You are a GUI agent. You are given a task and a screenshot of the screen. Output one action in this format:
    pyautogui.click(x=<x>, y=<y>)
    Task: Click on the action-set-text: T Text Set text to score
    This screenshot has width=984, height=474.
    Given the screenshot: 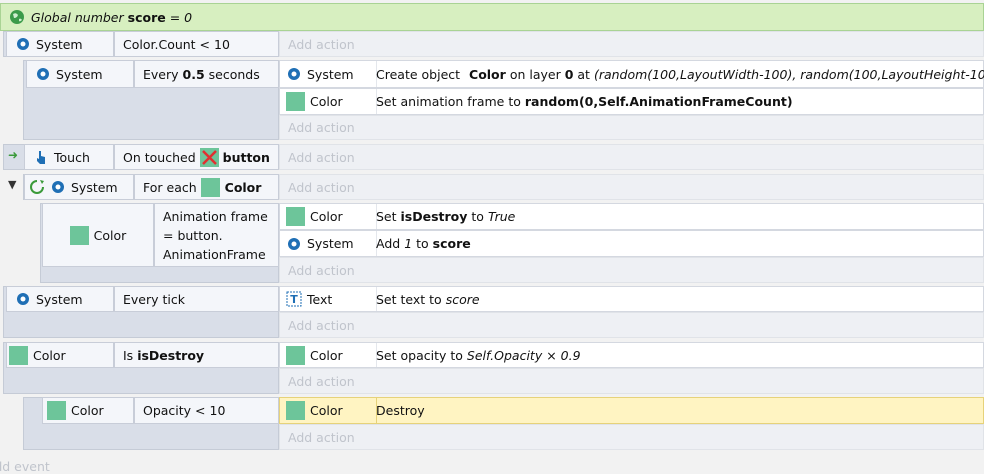 What is the action you would take?
    pyautogui.click(x=631, y=299)
    